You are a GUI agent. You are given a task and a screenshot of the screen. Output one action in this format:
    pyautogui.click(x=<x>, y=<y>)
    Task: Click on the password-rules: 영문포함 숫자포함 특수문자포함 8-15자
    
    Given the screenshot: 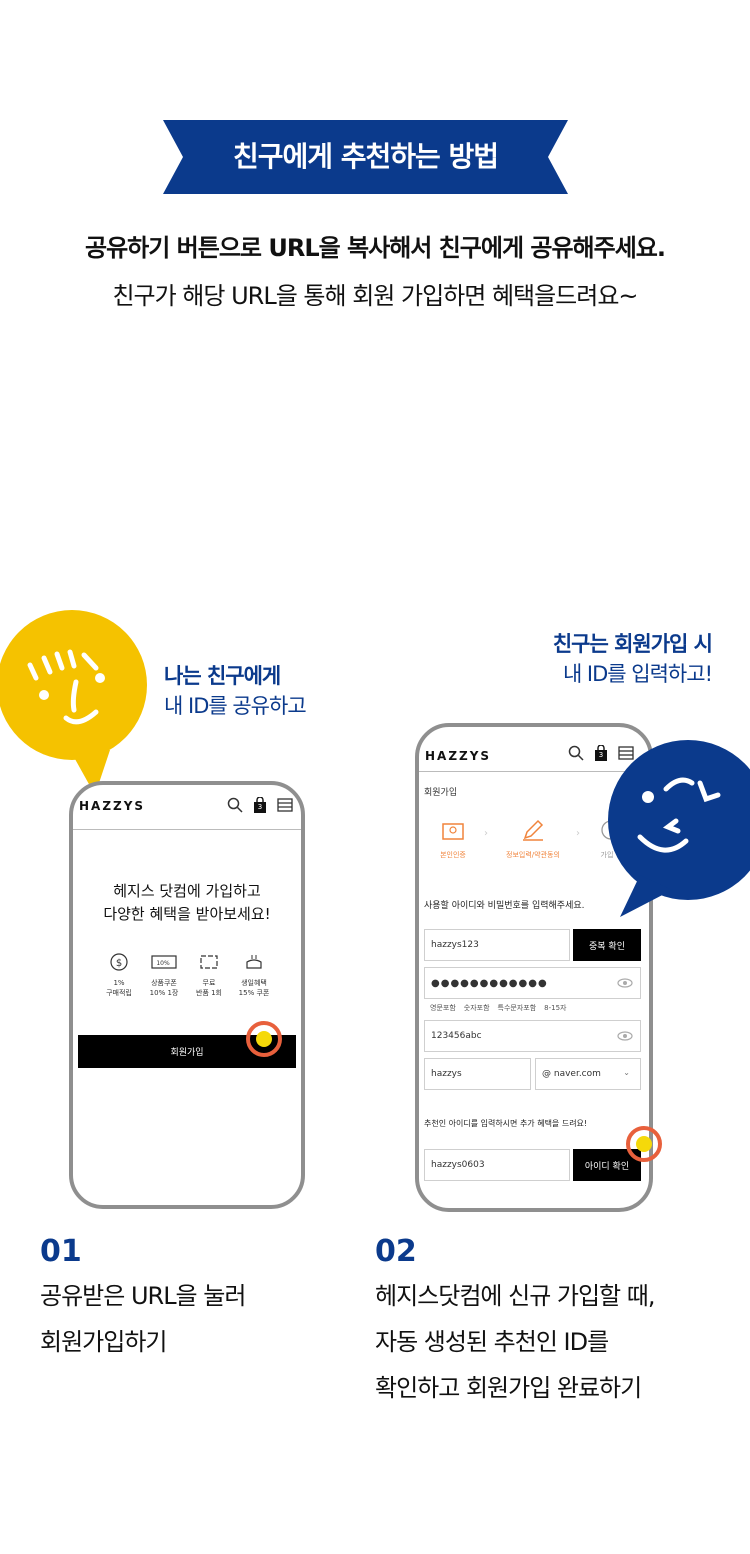 What is the action you would take?
    pyautogui.click(x=498, y=1008)
    